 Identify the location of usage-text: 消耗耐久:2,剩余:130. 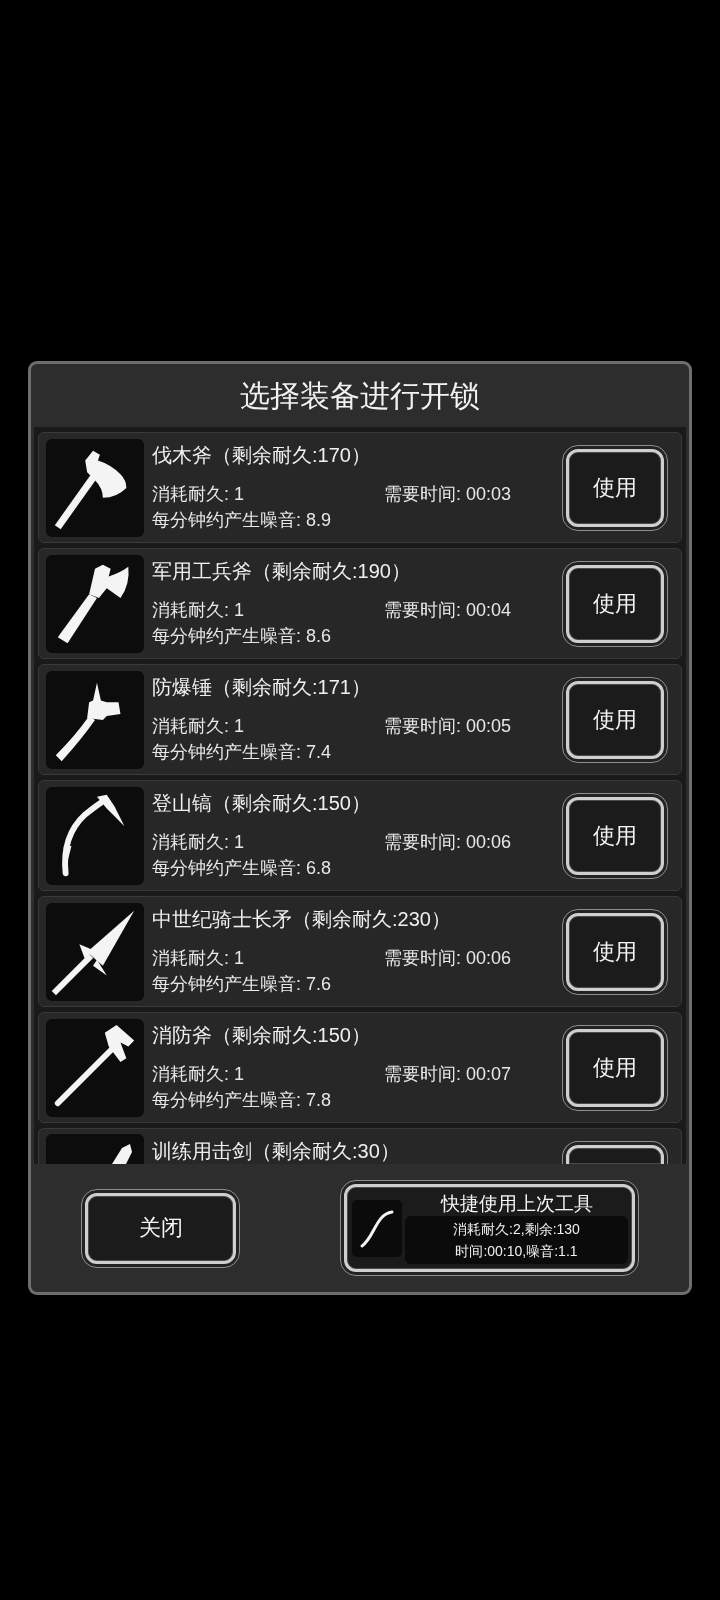
(516, 1229).